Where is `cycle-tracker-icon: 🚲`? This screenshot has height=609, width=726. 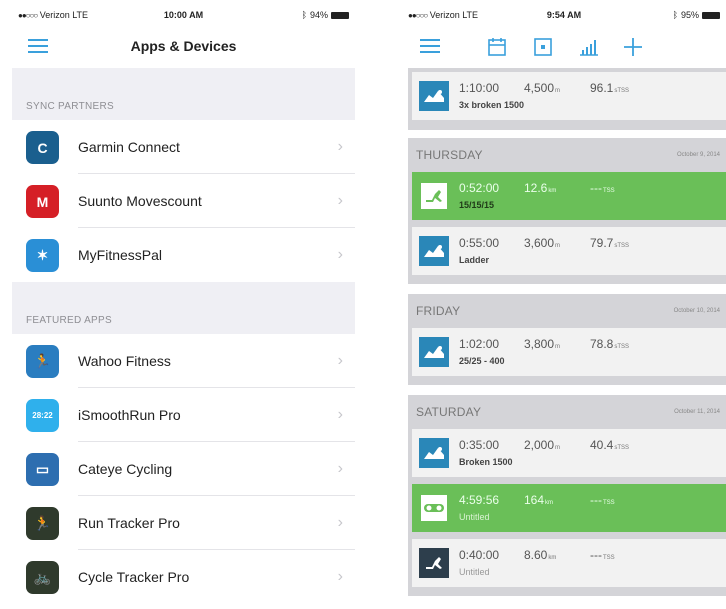 cycle-tracker-icon: 🚲 is located at coordinates (42, 577).